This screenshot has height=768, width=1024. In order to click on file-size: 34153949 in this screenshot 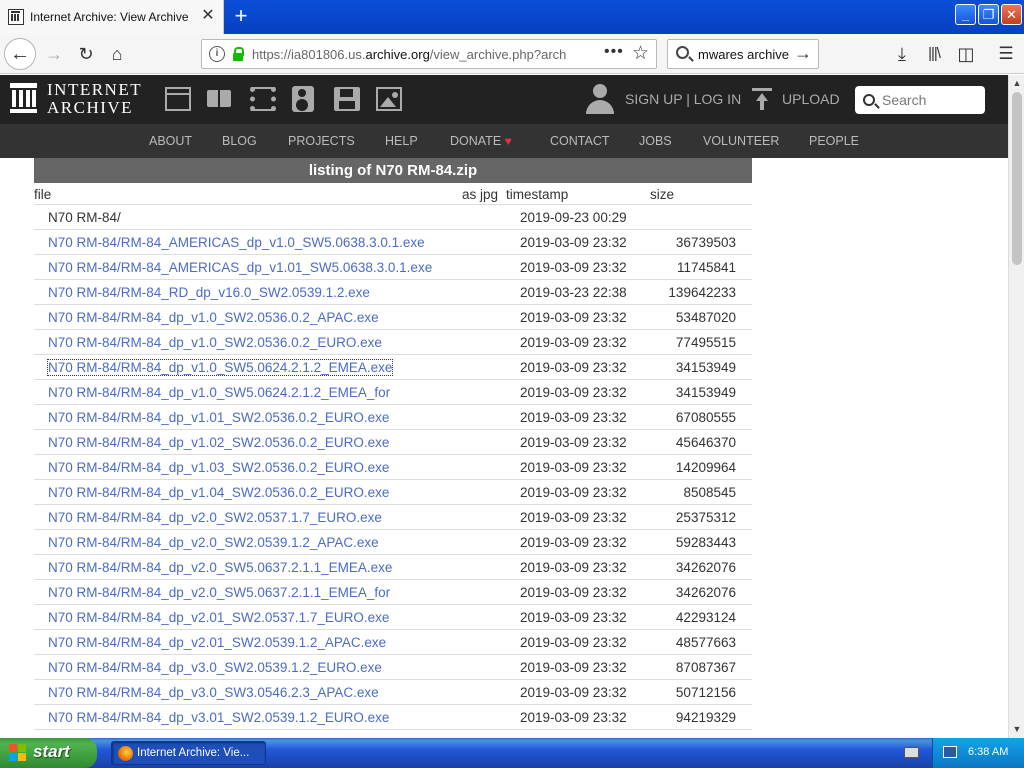, I will do `click(705, 367)`.